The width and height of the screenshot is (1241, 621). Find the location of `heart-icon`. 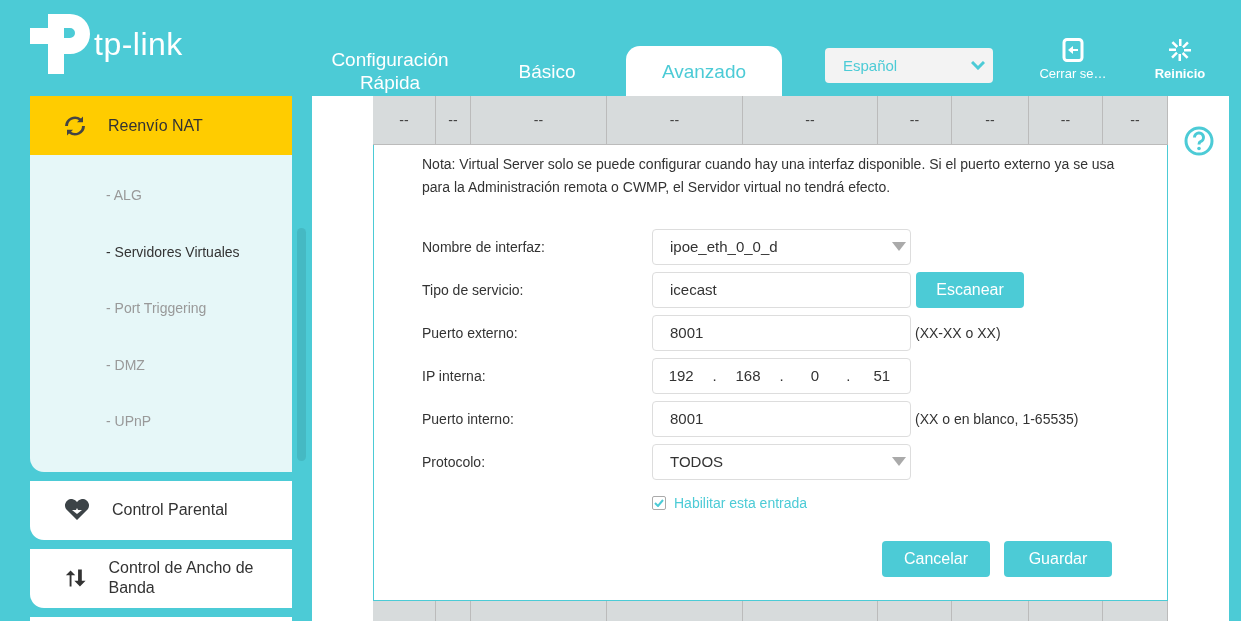

heart-icon is located at coordinates (77, 510).